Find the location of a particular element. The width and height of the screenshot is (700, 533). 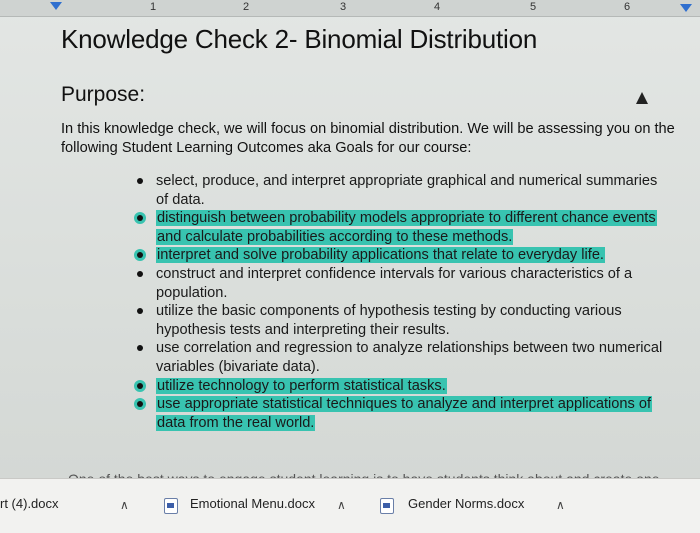

ruler-number: 2 is located at coordinates (246, 7).